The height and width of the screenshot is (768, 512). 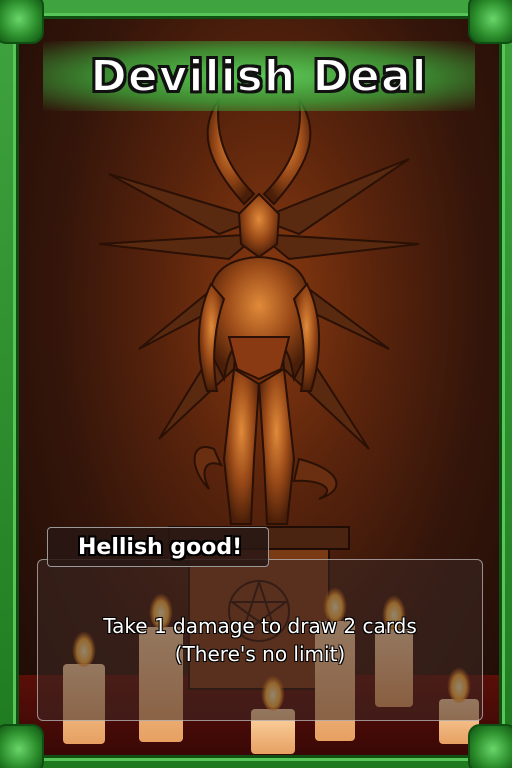 I want to click on card-title: Devilish Deal, so click(x=258, y=76).